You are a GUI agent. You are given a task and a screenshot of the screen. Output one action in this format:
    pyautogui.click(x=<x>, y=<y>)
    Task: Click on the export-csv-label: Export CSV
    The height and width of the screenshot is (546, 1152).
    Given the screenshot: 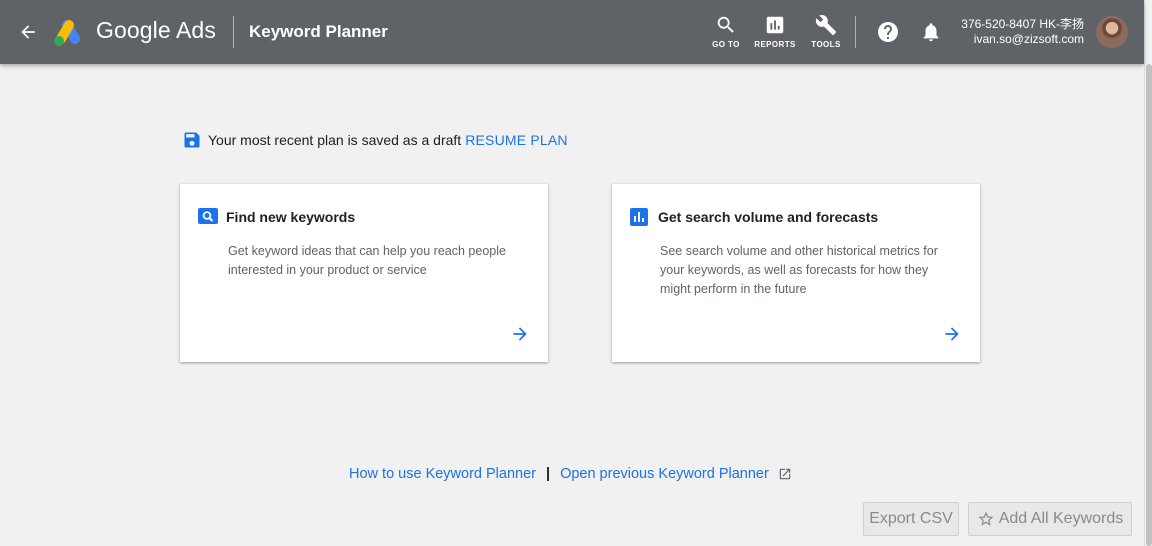 What is the action you would take?
    pyautogui.click(x=911, y=518)
    